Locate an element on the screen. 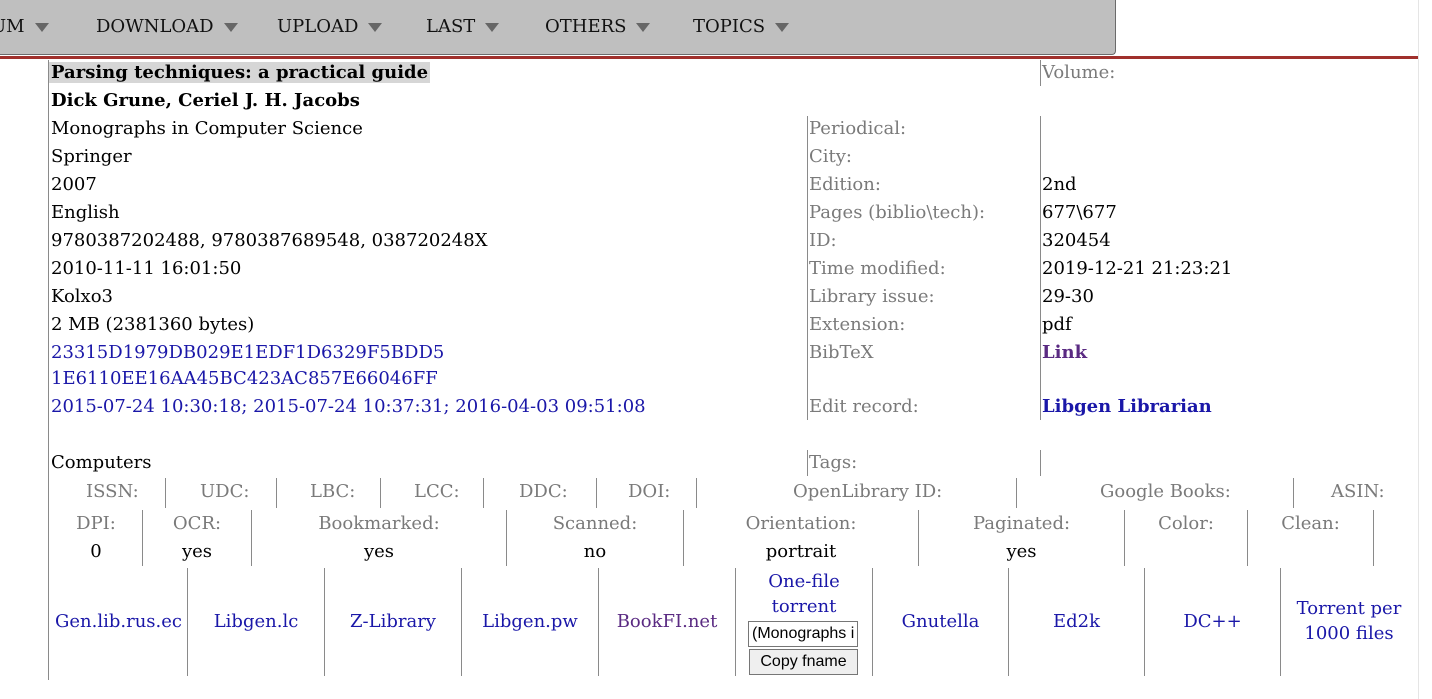  lcc-label: LCC: is located at coordinates (437, 491).